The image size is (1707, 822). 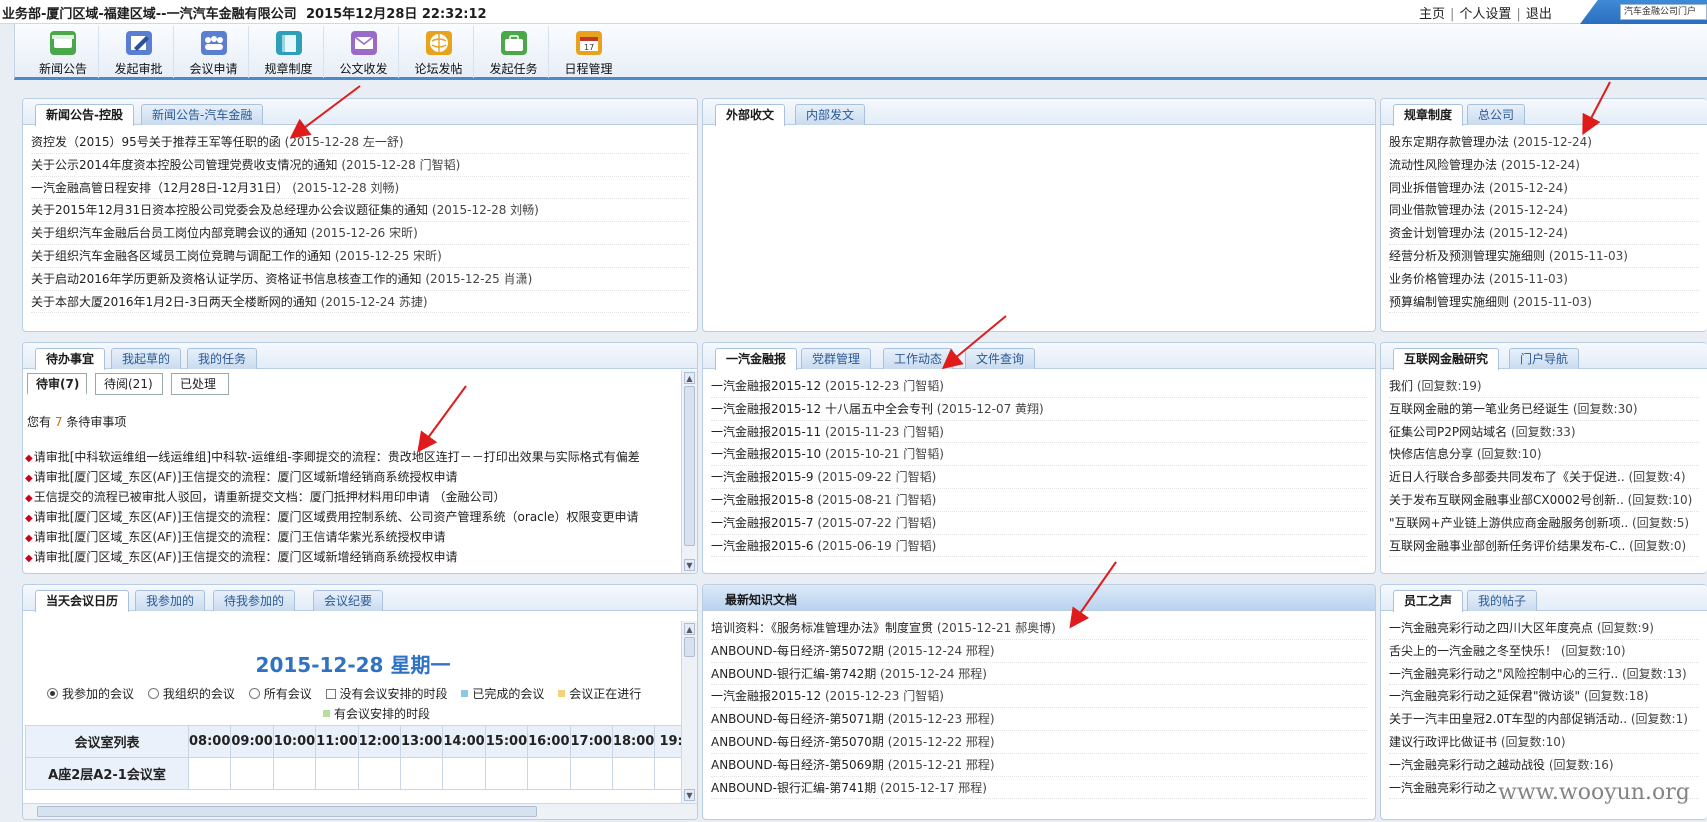 What do you see at coordinates (1039, 432) in the screenshot?
I see `list-item: 一汽金融报2015-11 (2015-11-23 门智韬)` at bounding box center [1039, 432].